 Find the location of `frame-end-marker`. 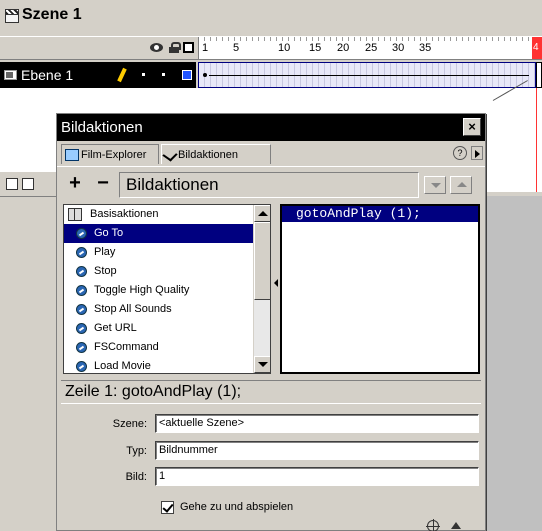

frame-end-marker is located at coordinates (539, 75).